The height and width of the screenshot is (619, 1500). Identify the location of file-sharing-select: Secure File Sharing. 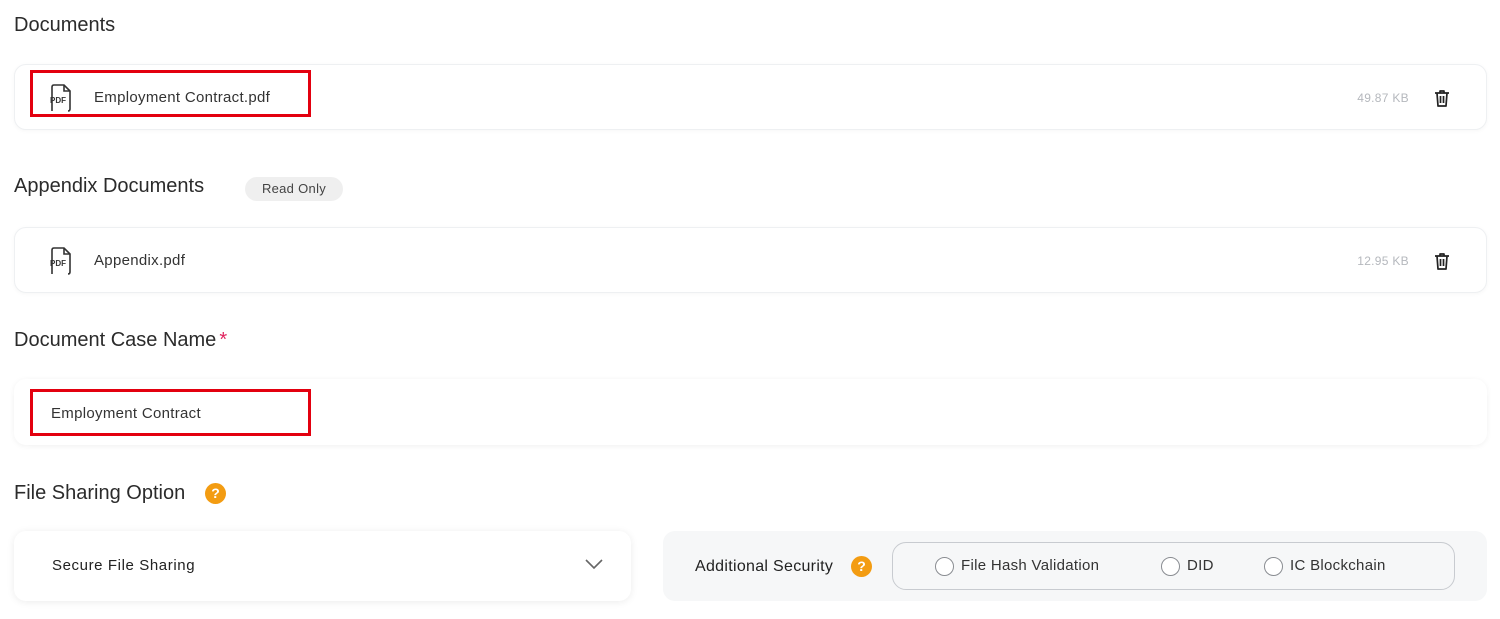
(322, 566).